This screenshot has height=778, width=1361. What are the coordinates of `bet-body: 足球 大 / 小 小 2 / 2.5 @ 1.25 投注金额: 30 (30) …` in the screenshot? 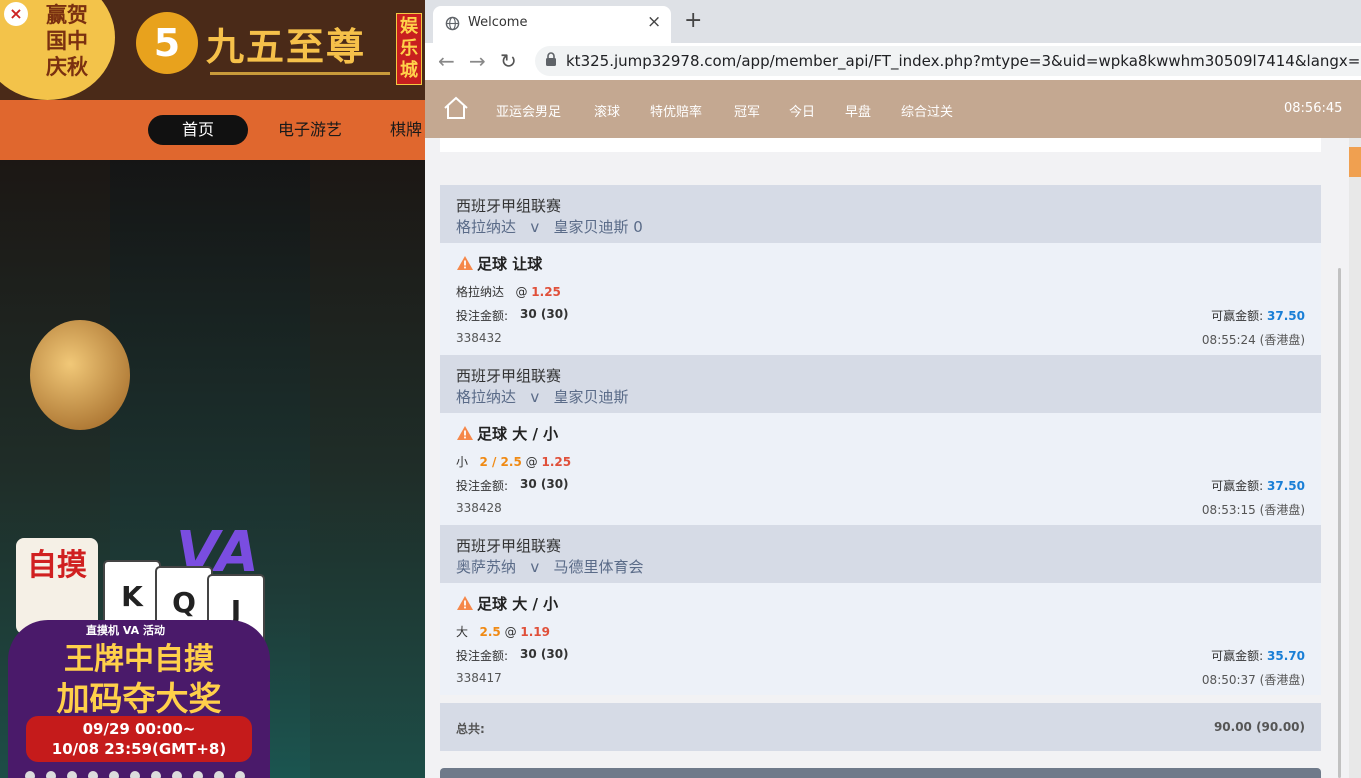 It's located at (880, 469).